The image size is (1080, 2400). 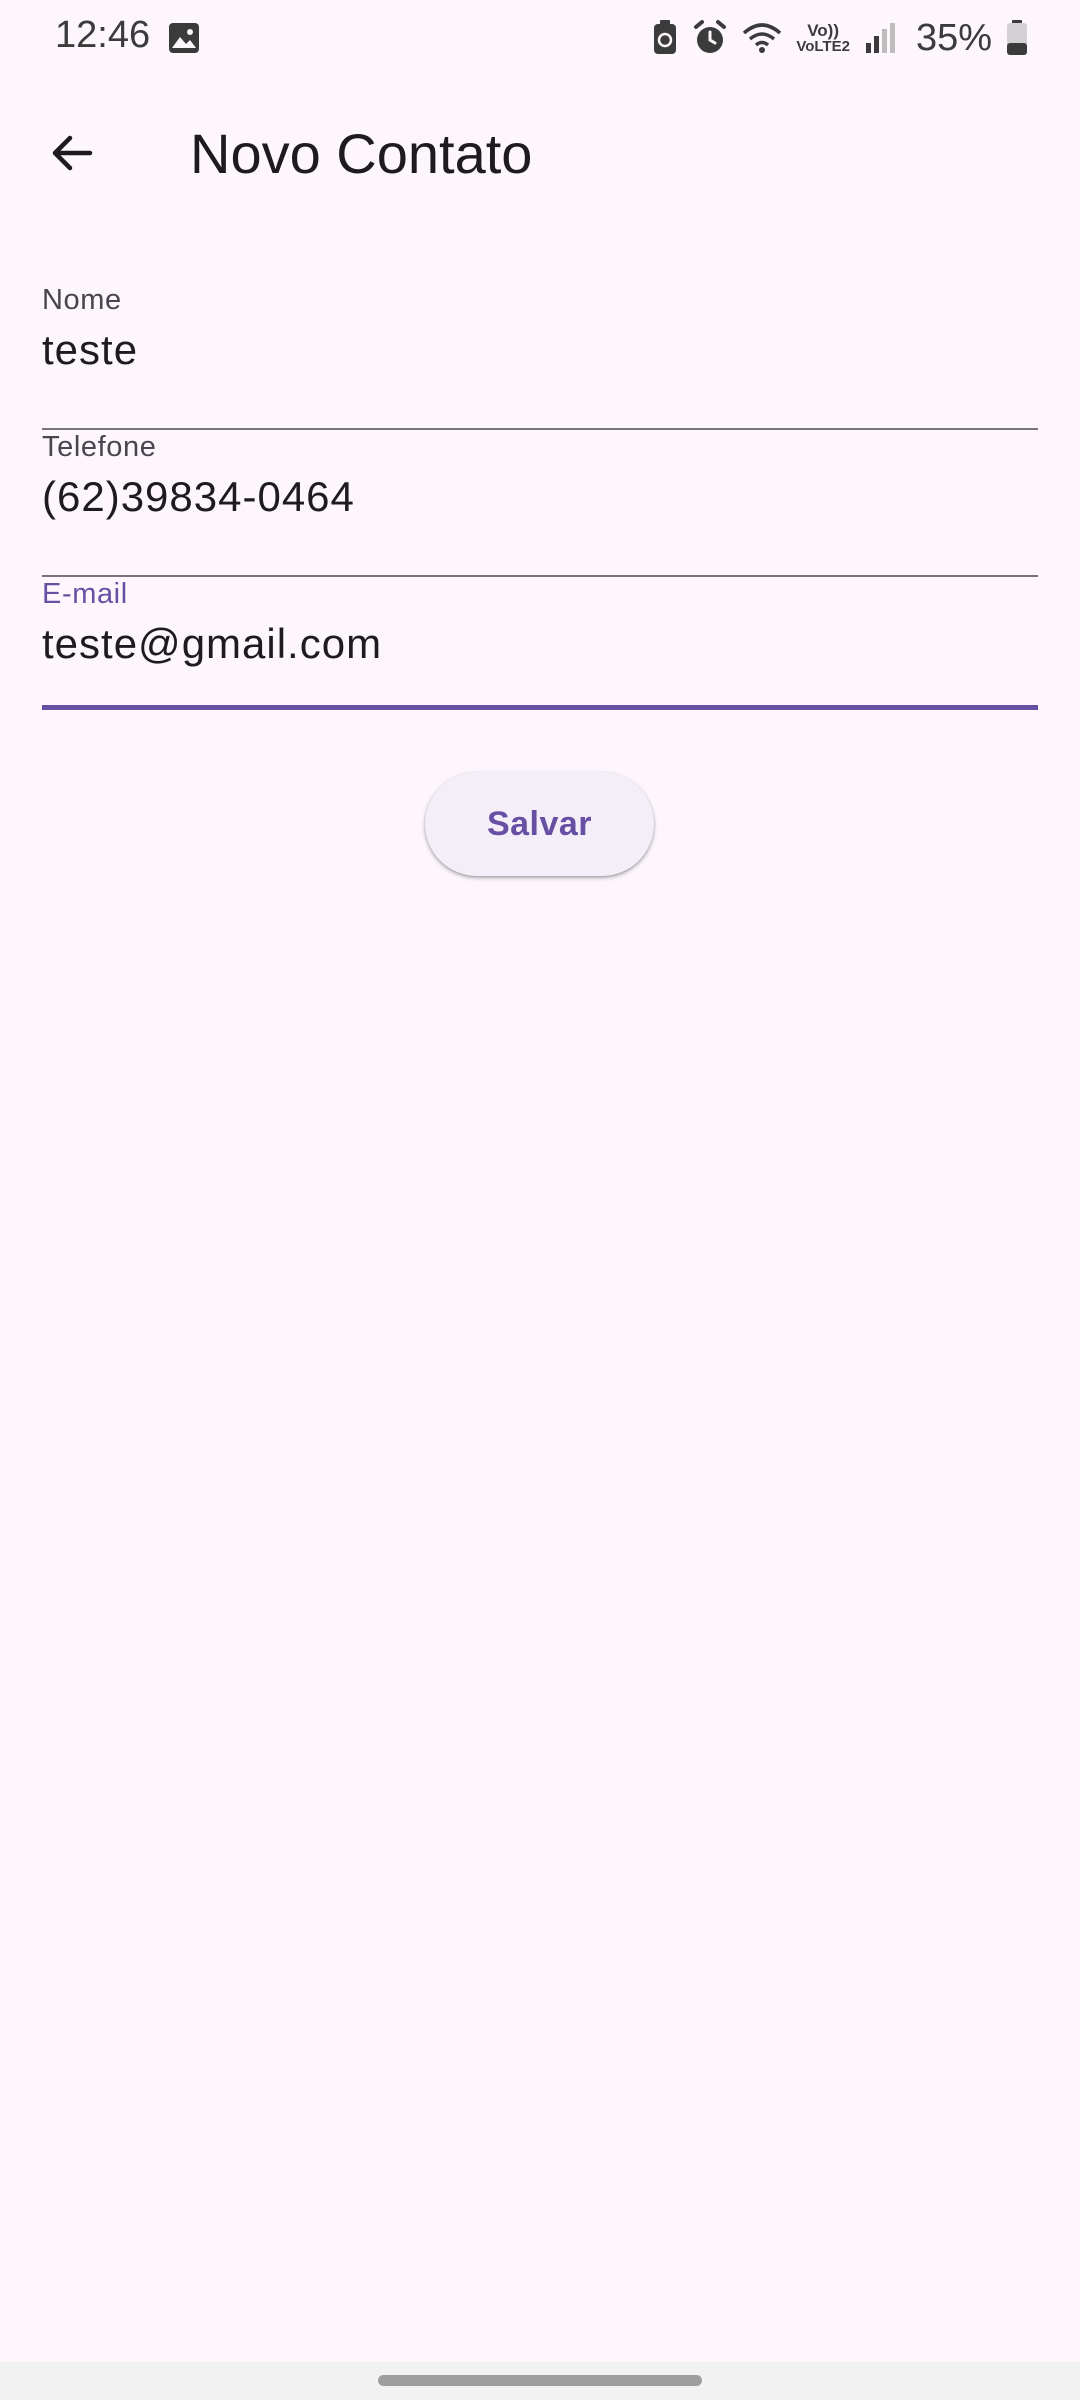 What do you see at coordinates (212, 644) in the screenshot?
I see `email-input: teste@gmail.com` at bounding box center [212, 644].